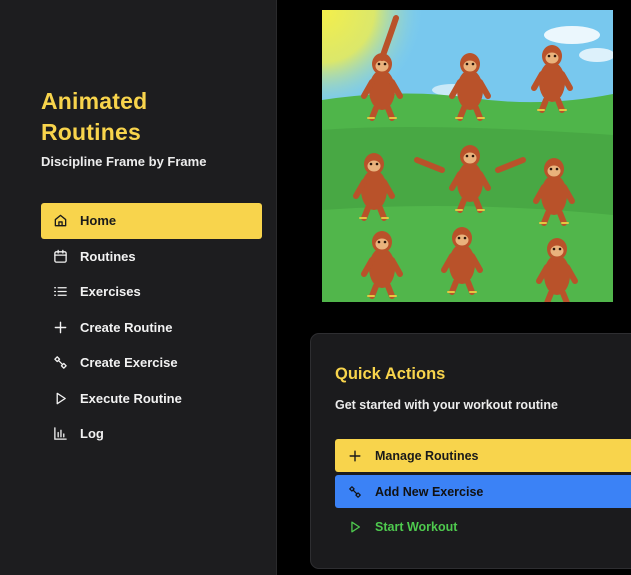  What do you see at coordinates (483, 455) in the screenshot?
I see `manage-routines-button: Manage Routines` at bounding box center [483, 455].